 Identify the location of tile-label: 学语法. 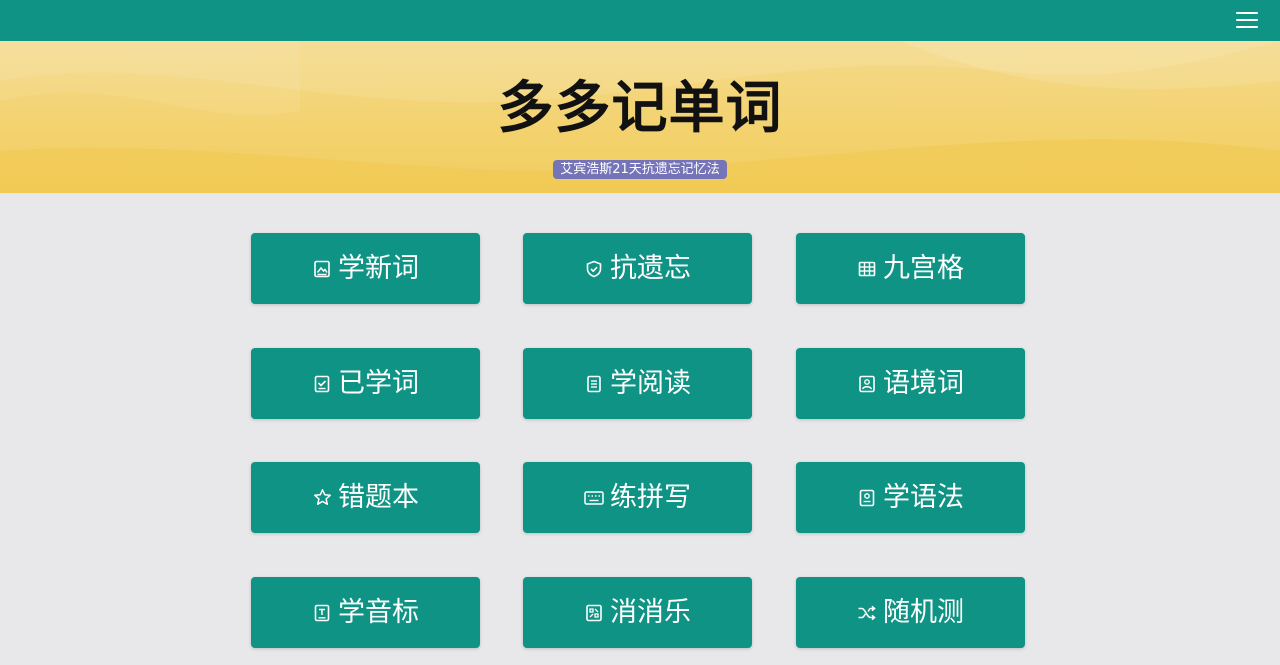
(923, 497).